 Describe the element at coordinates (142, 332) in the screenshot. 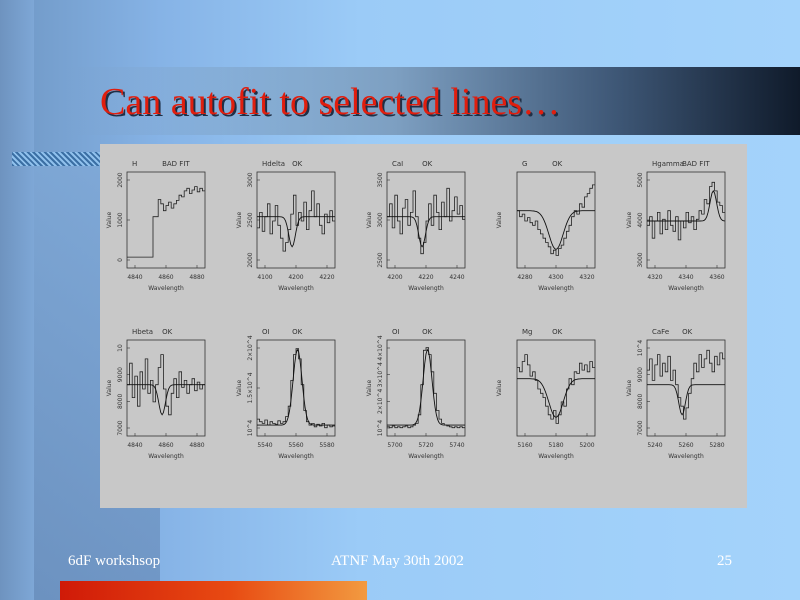

I see `plot-title: Hbeta` at that location.